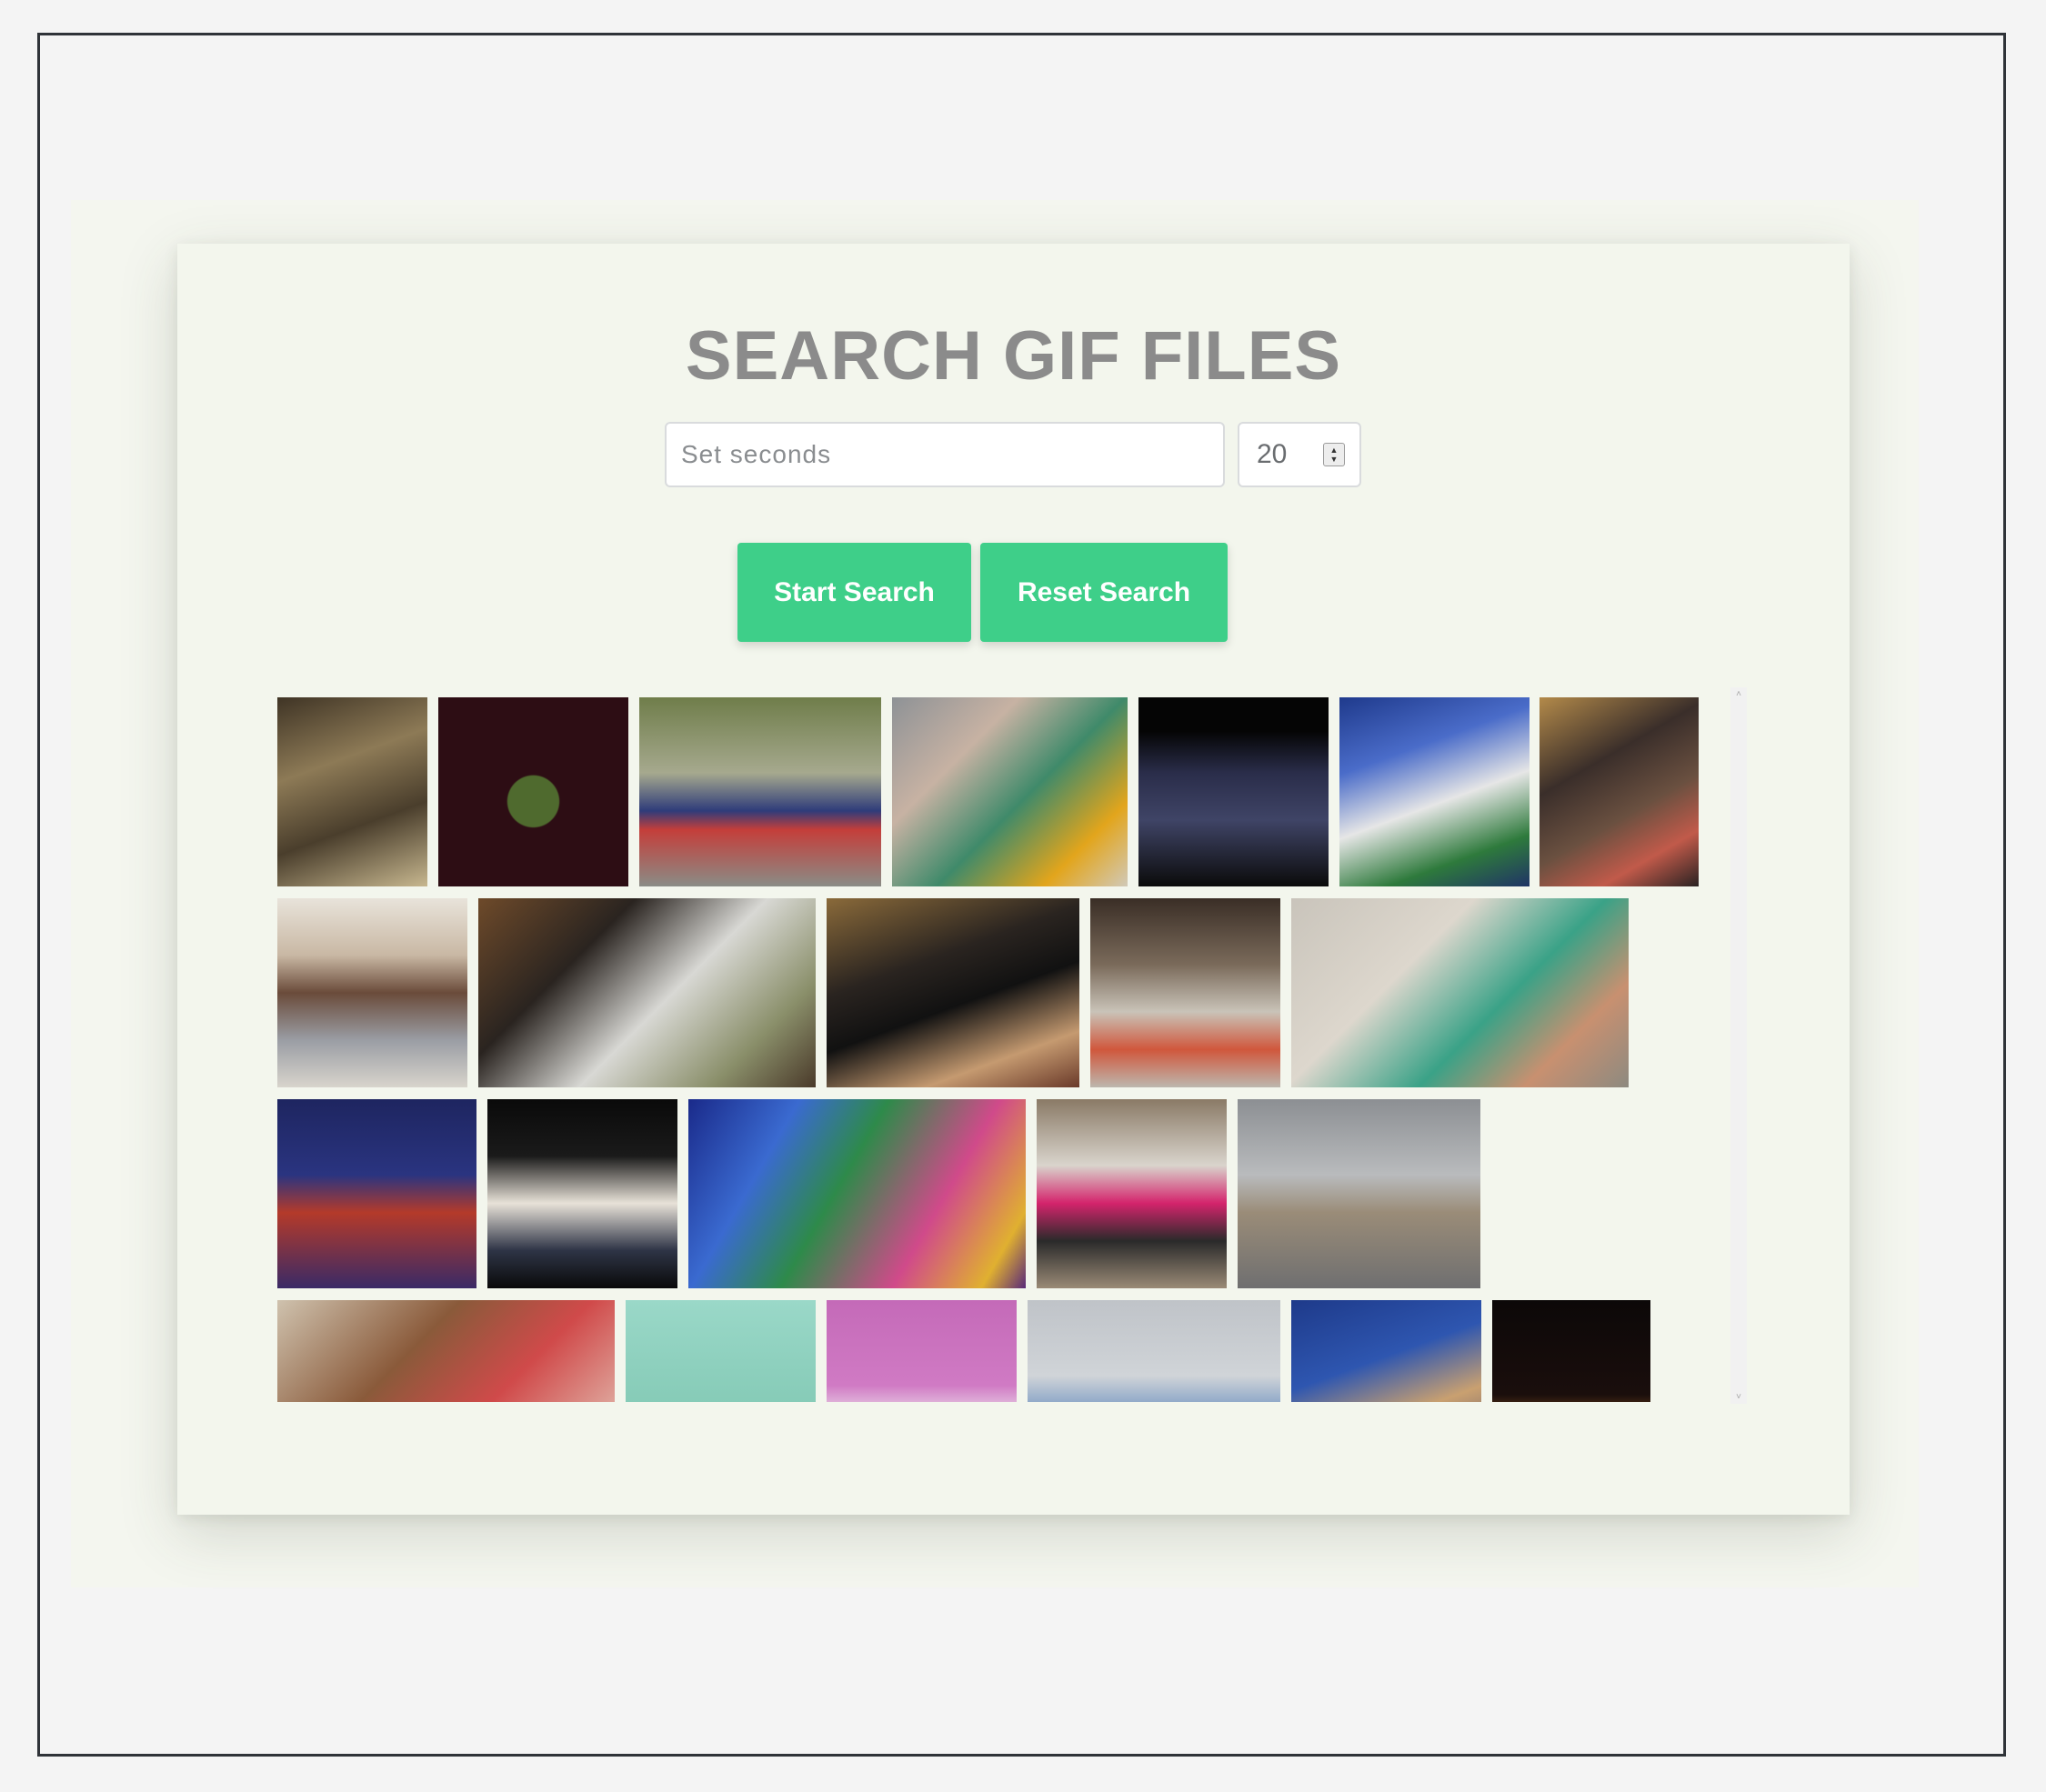 The width and height of the screenshot is (2046, 1792). What do you see at coordinates (1334, 459) in the screenshot?
I see `spin-down-icon: ▼` at bounding box center [1334, 459].